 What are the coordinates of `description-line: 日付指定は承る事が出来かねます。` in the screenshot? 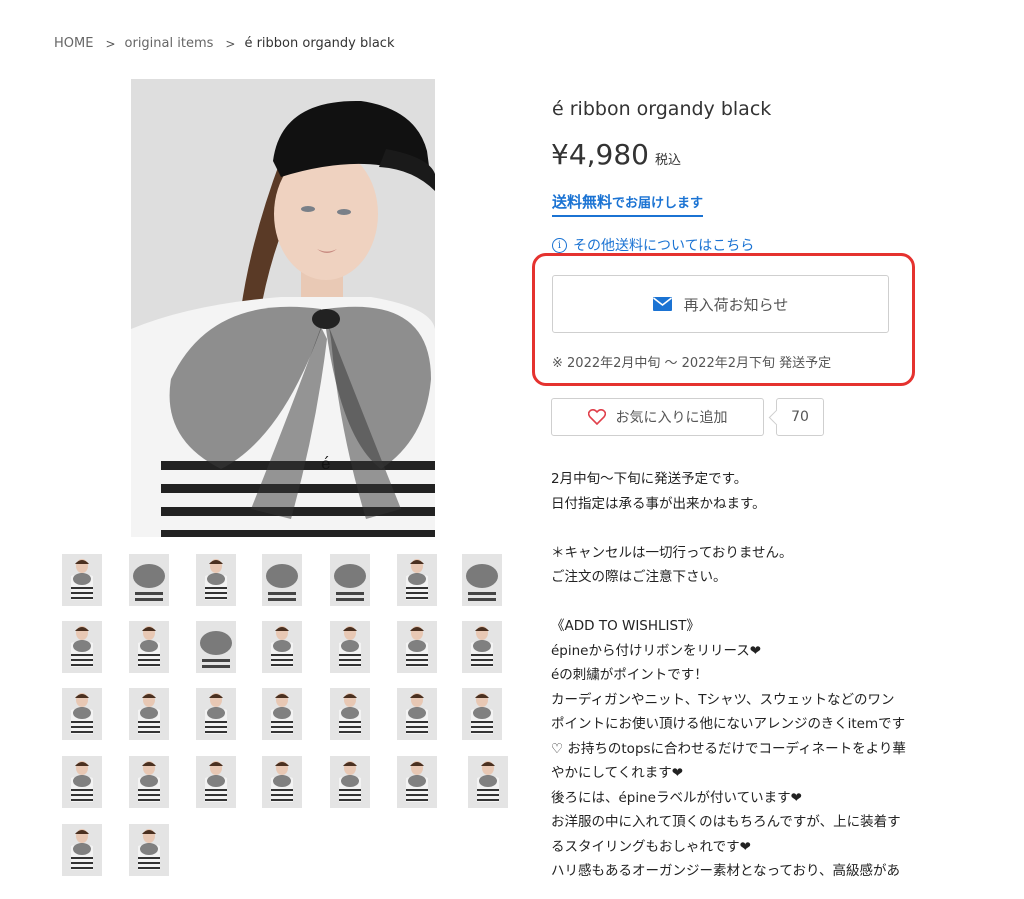 It's located at (658, 503).